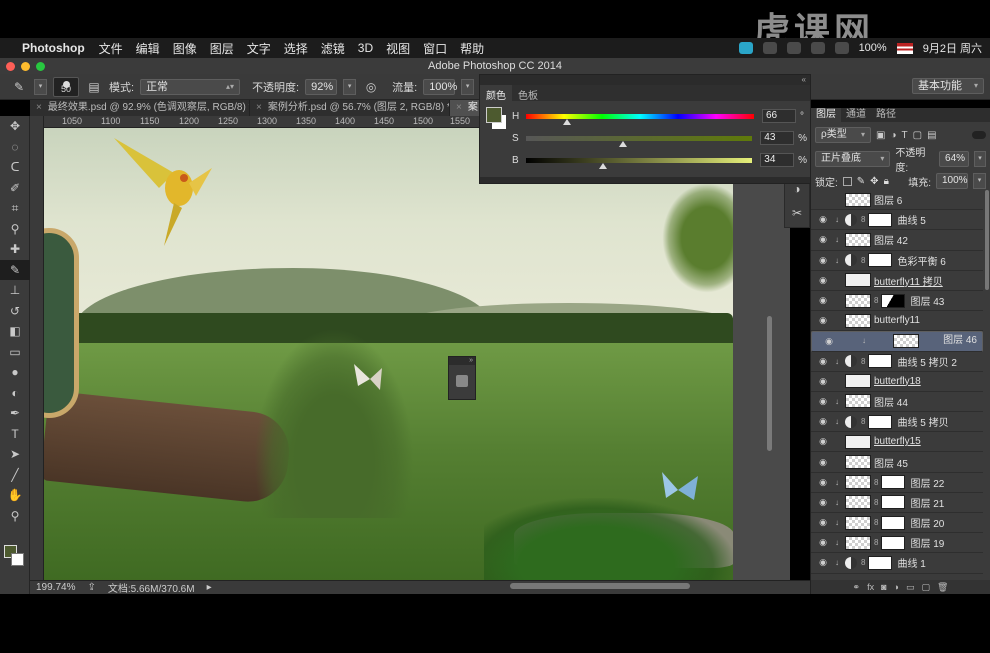 This screenshot has height=653, width=990. I want to click on layer-name: 曲线 5 拷贝, so click(922, 421).